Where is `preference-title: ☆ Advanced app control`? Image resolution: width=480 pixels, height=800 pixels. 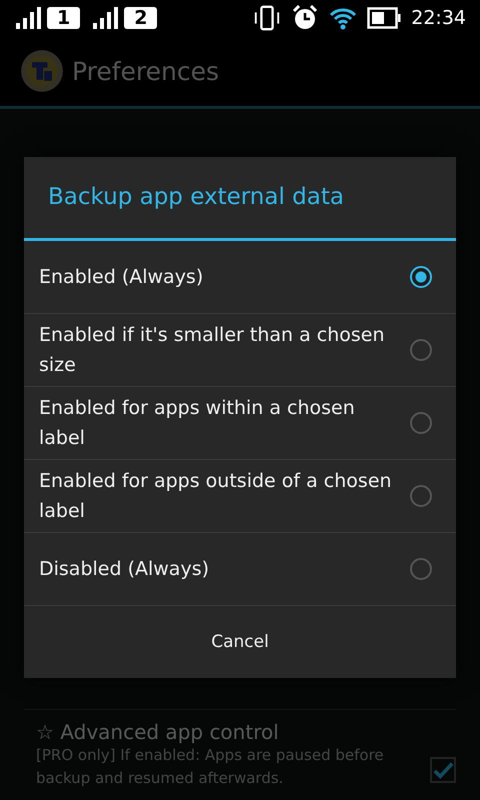 preference-title: ☆ Advanced app control is located at coordinates (158, 732).